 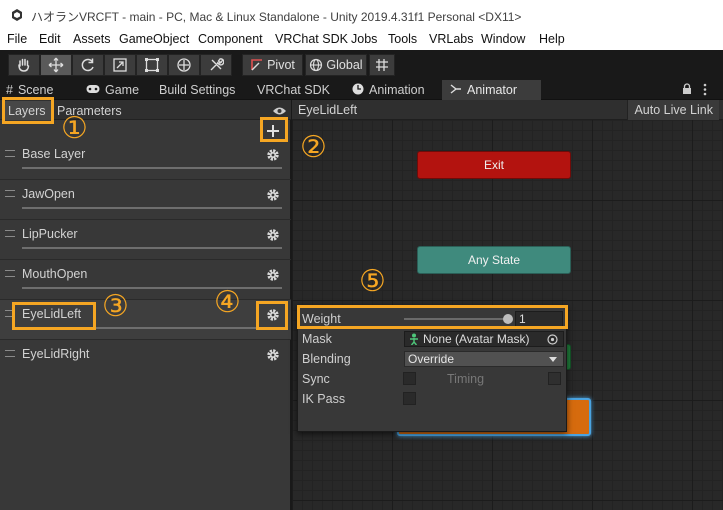 I want to click on tab-animator-label: Animator, so click(x=492, y=90).